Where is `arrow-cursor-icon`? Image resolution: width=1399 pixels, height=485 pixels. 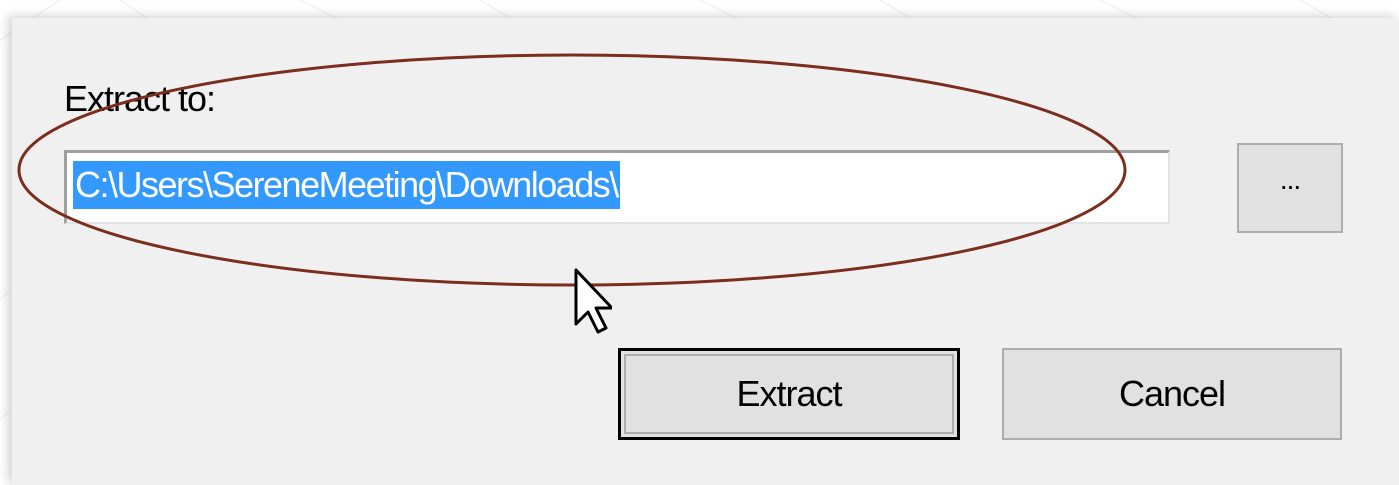 arrow-cursor-icon is located at coordinates (593, 301).